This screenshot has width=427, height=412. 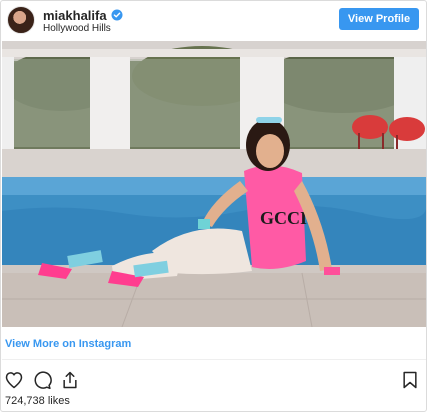 I want to click on svg-text: GCCI, so click(x=283, y=218).